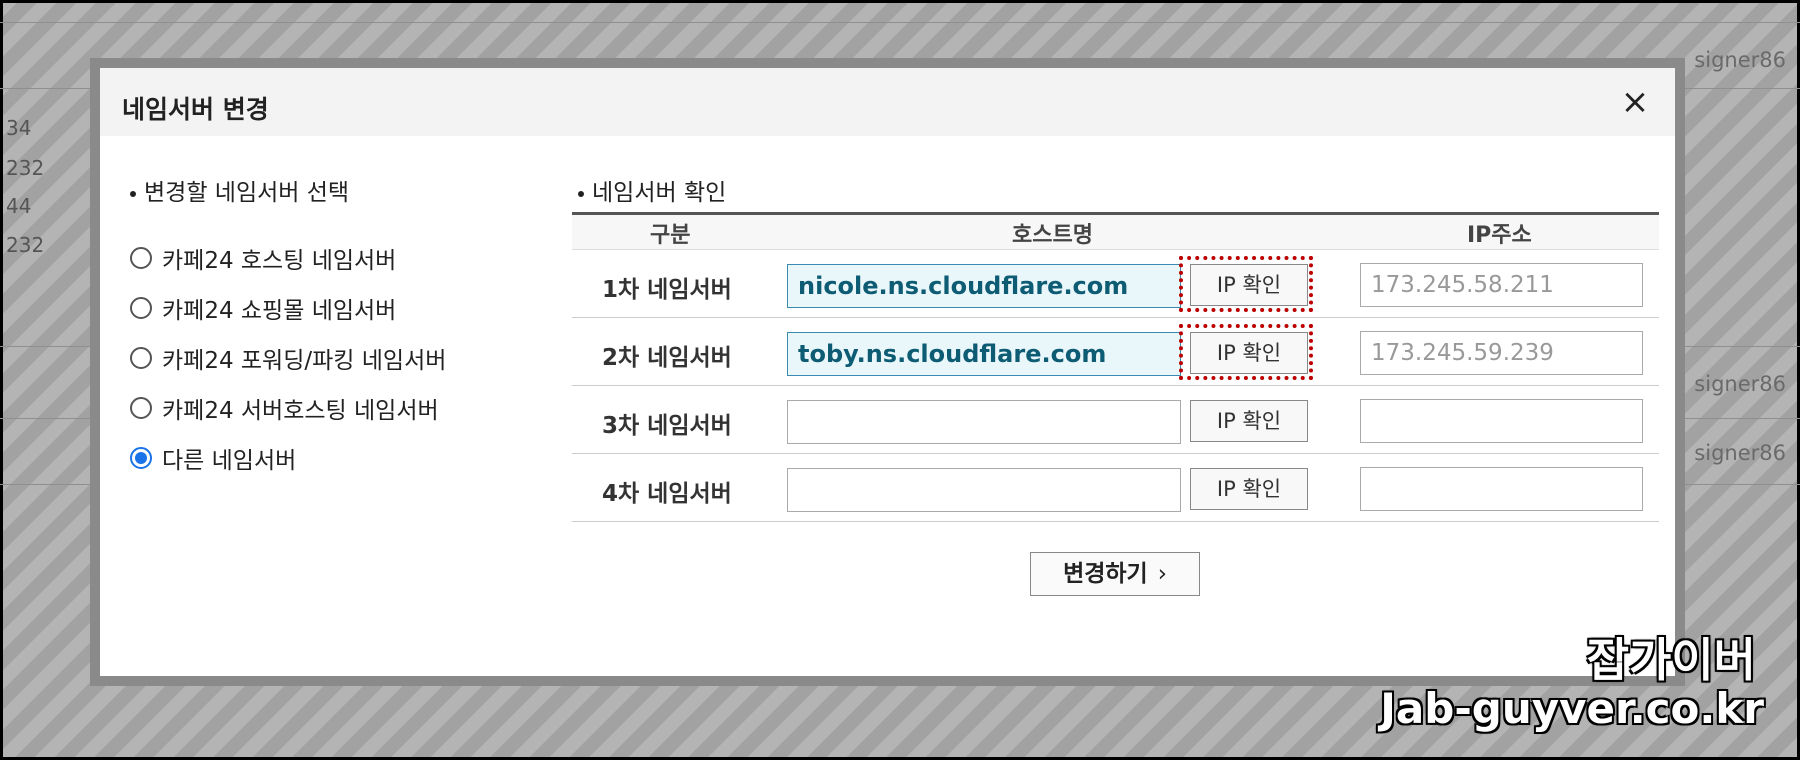 This screenshot has width=1800, height=760. Describe the element at coordinates (1052, 235) in the screenshot. I see `header-hostname: 호스트명` at that location.